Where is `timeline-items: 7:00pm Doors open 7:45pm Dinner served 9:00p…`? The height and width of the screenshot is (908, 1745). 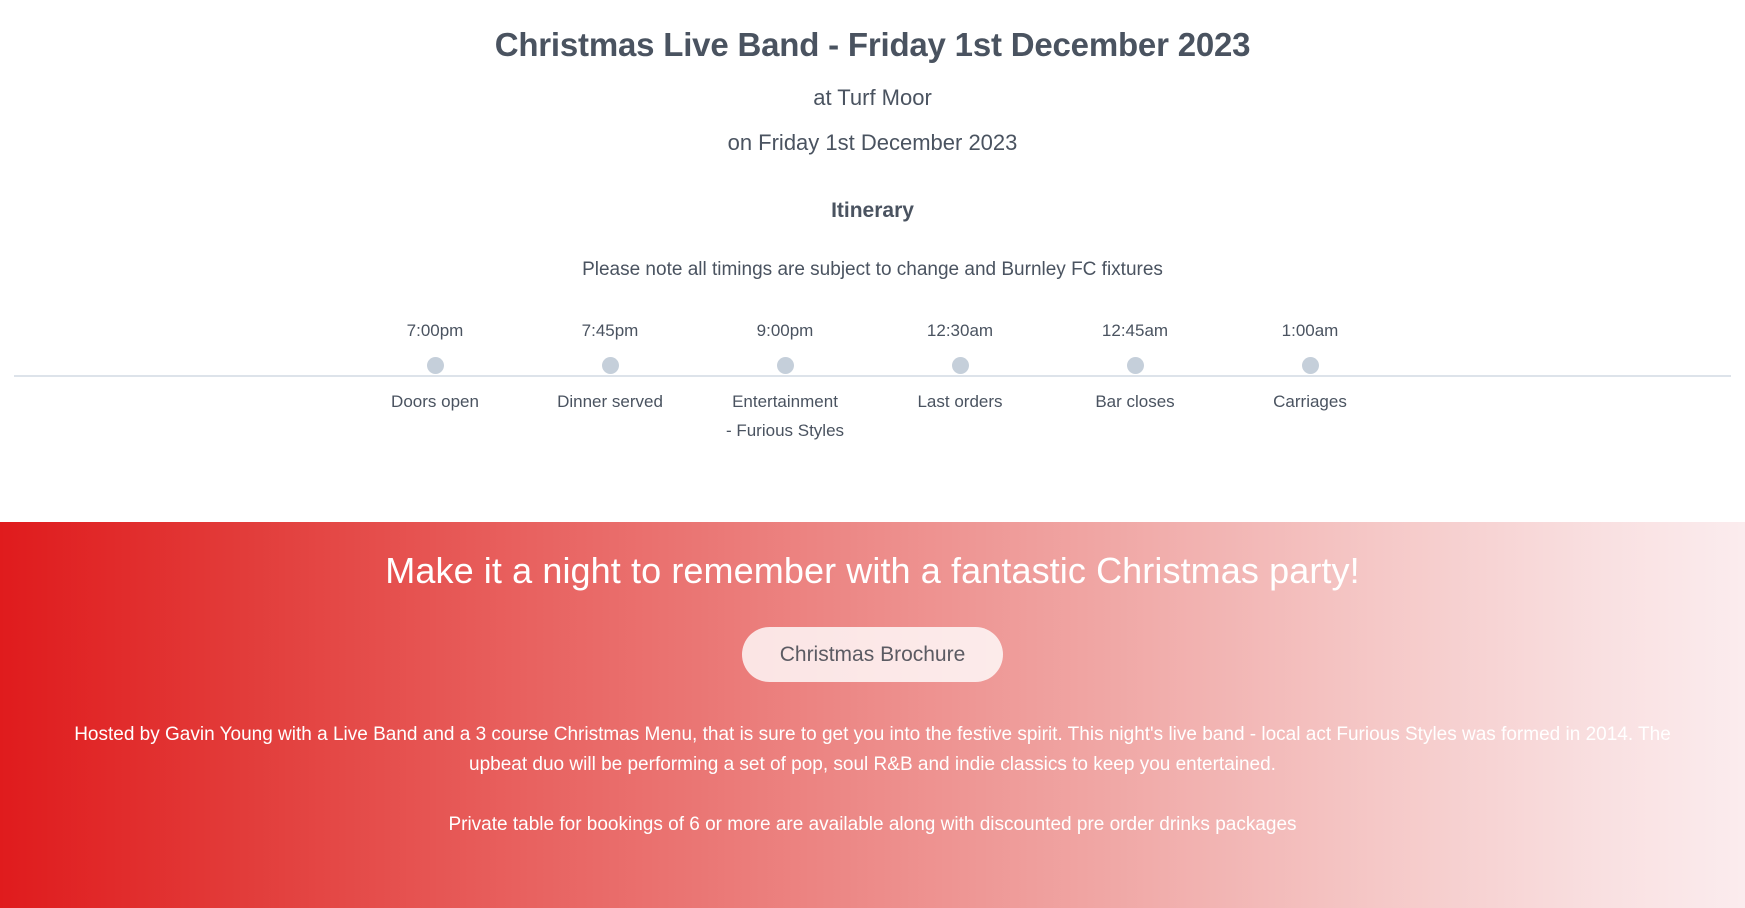
timeline-items: 7:00pm Doors open 7:45pm Dinner served 9:00p… is located at coordinates (872, 382).